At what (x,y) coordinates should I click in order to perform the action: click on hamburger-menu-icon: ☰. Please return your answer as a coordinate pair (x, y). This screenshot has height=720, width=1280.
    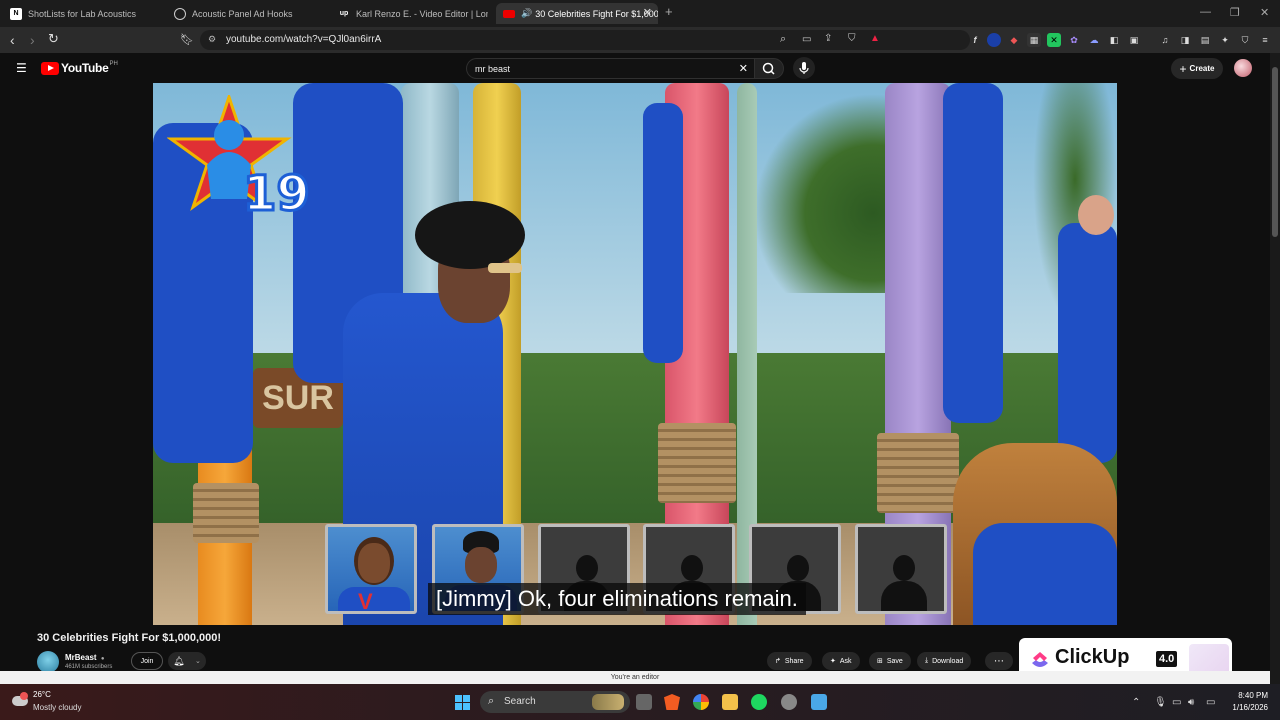
    Looking at the image, I should click on (21, 68).